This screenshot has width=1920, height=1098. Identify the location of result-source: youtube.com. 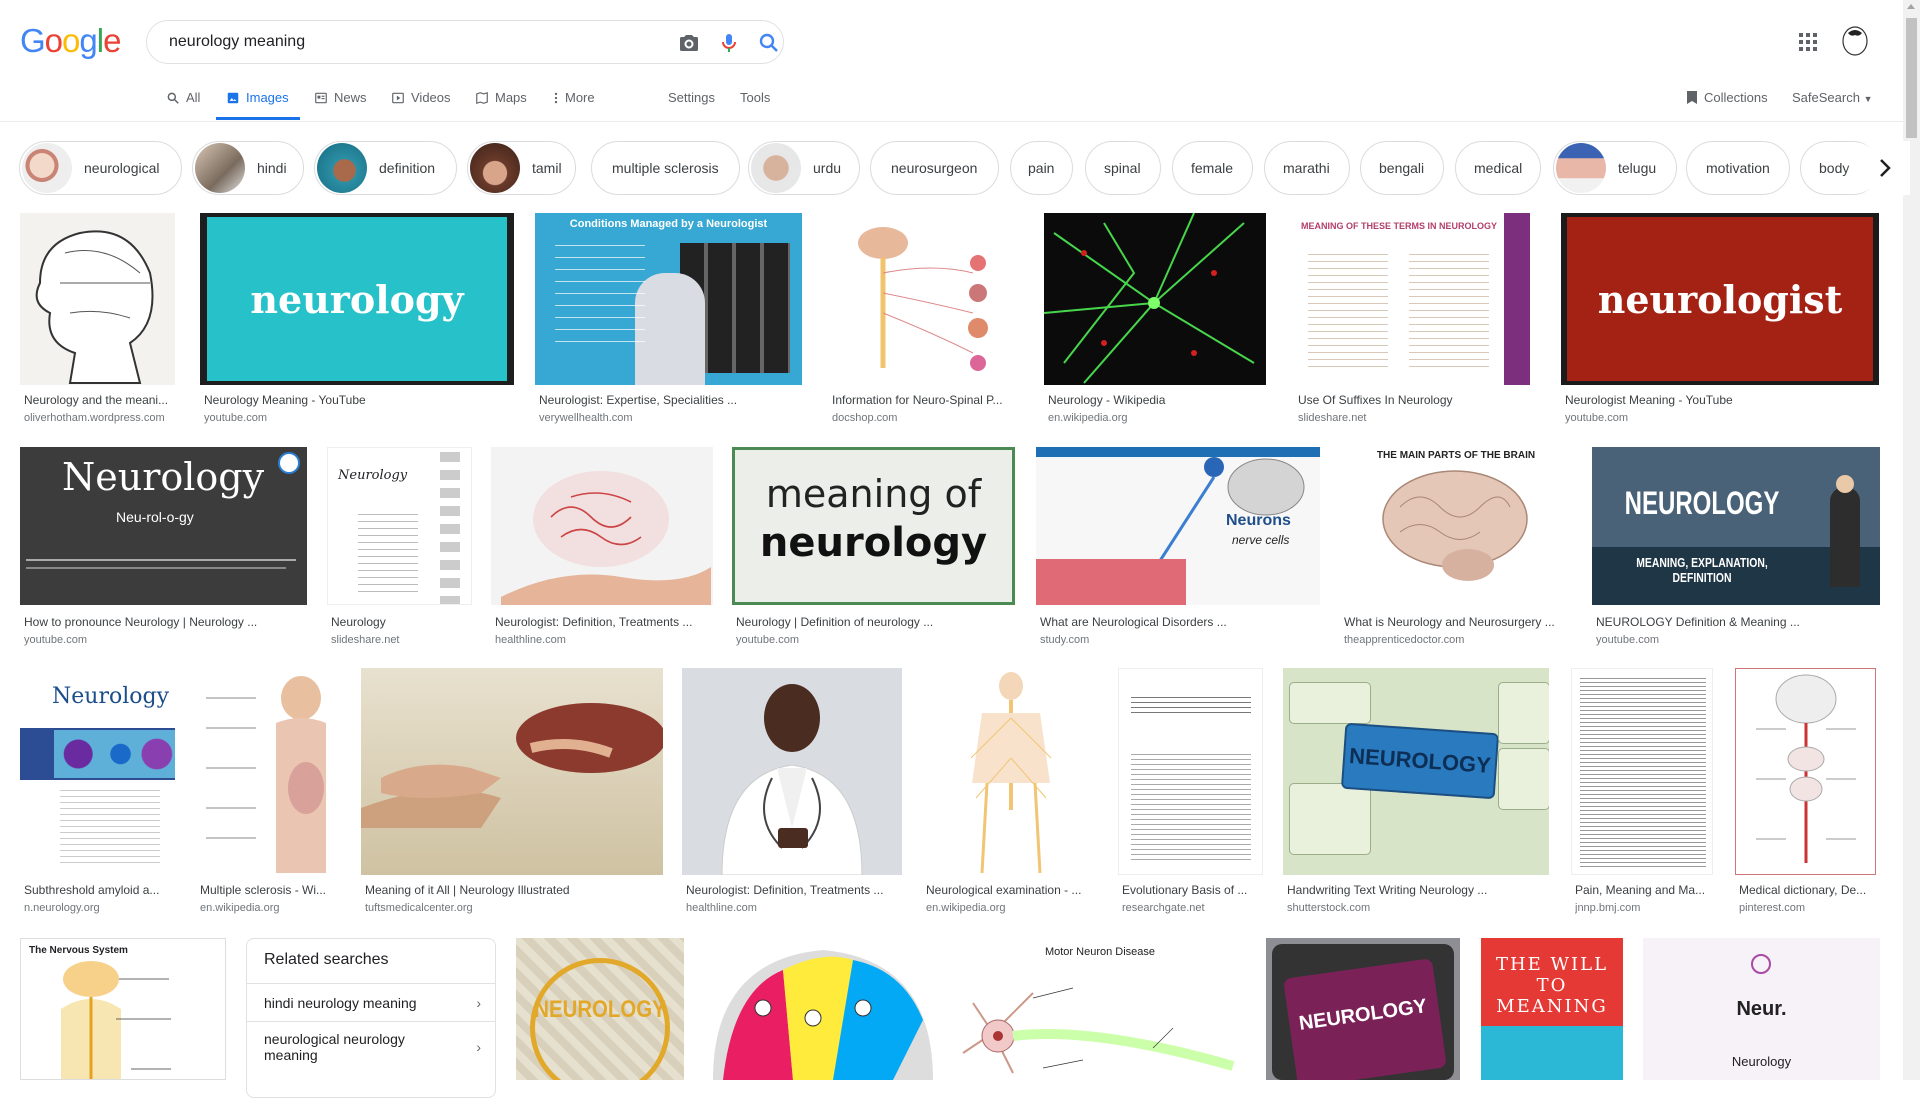
(55, 640).